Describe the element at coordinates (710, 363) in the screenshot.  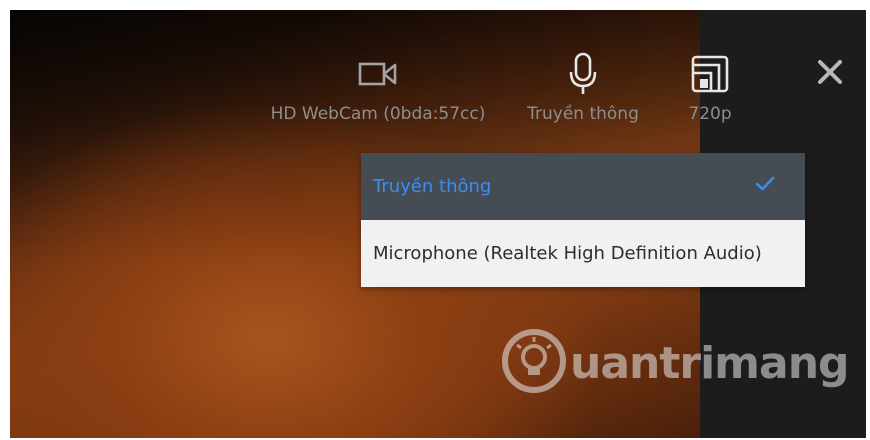
I see `watermark-text: uantrimang` at that location.